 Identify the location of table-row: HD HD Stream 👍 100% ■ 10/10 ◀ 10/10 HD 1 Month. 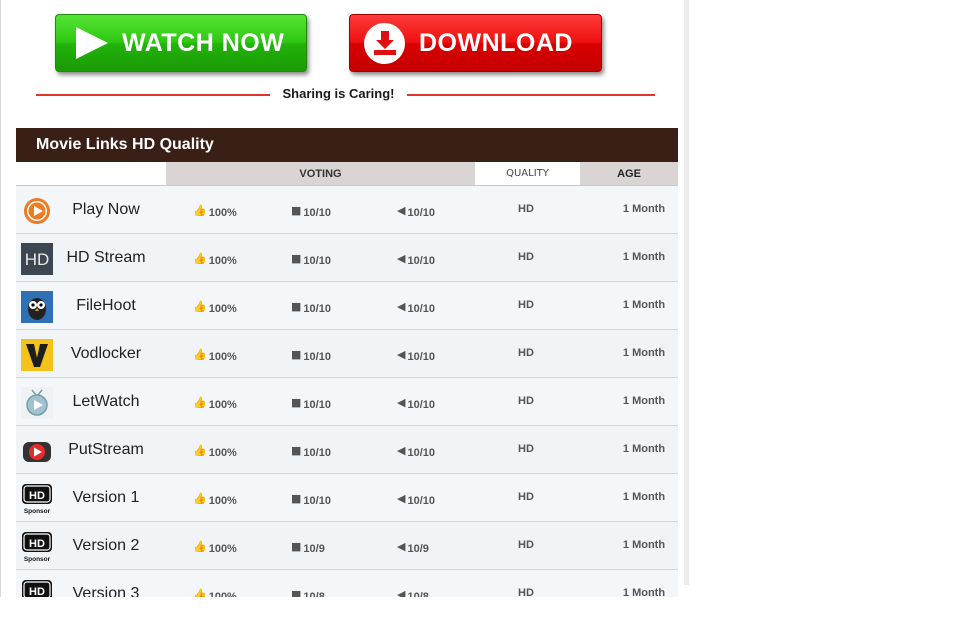
(347, 258).